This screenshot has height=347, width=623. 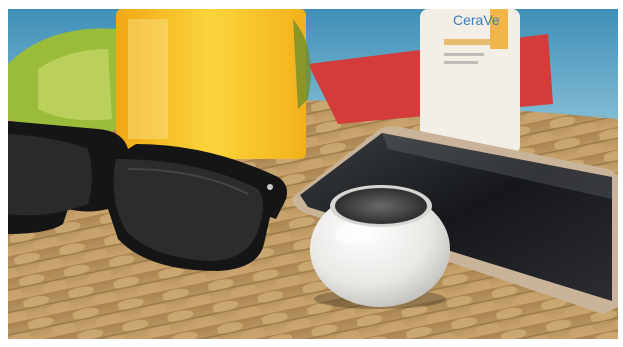 I want to click on mini-bluetooth-speaker, so click(x=380, y=247).